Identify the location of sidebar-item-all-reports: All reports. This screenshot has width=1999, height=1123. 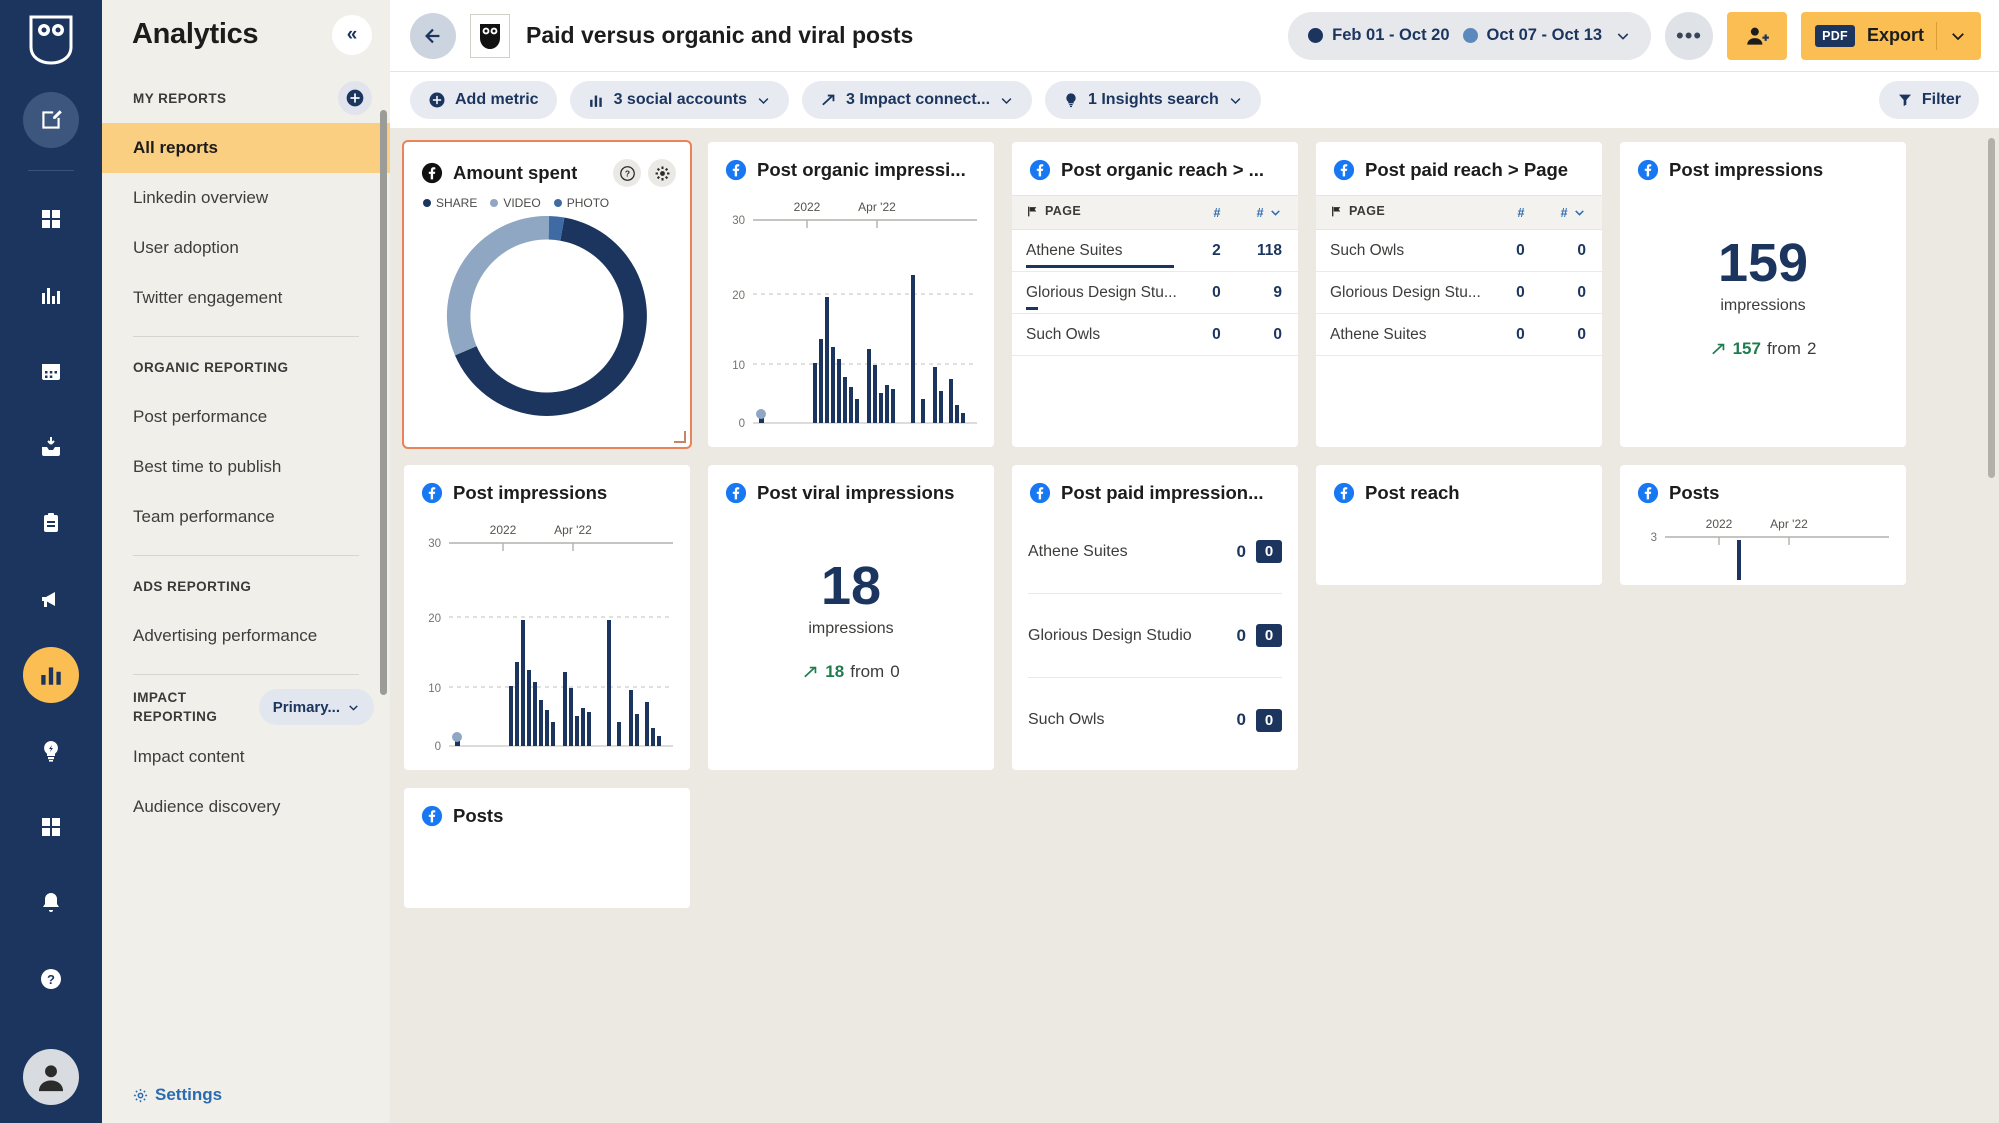
(246, 148).